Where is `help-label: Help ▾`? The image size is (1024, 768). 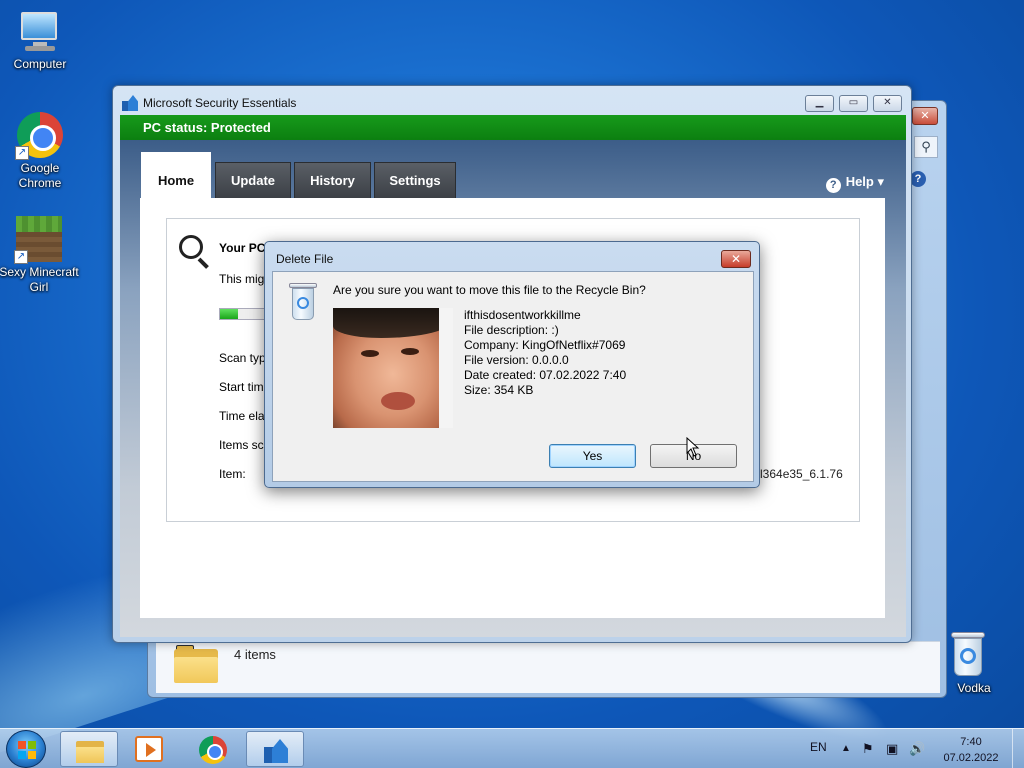 help-label: Help ▾ is located at coordinates (864, 181).